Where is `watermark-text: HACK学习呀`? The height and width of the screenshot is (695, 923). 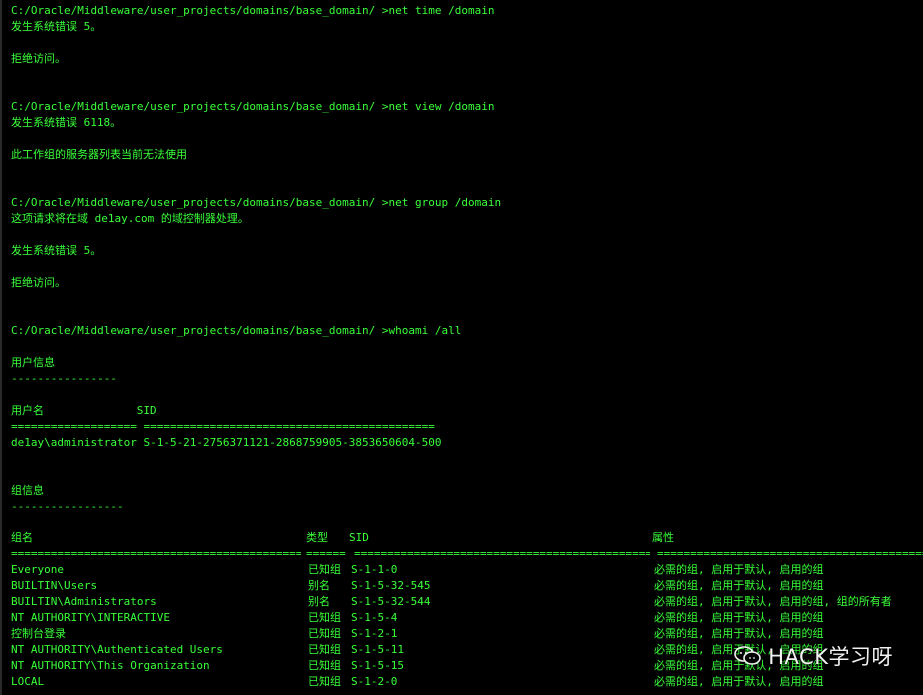 watermark-text: HACK学习呀 is located at coordinates (830, 657).